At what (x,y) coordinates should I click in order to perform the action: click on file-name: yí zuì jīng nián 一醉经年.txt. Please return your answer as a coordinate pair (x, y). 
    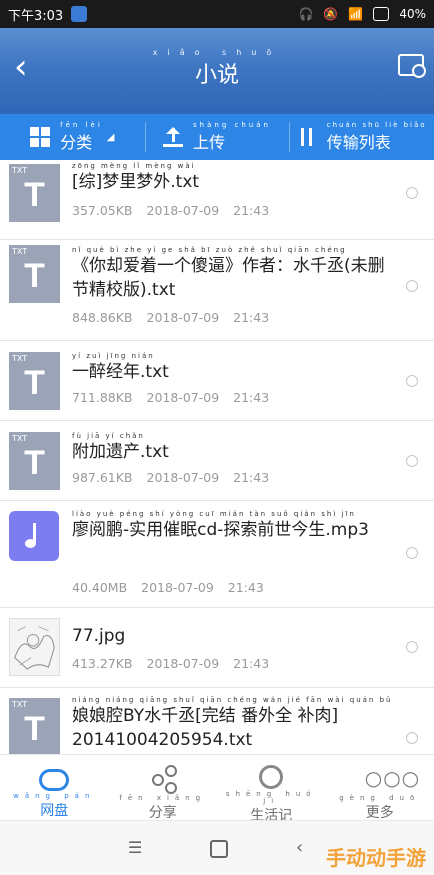
    Looking at the image, I should click on (235, 368).